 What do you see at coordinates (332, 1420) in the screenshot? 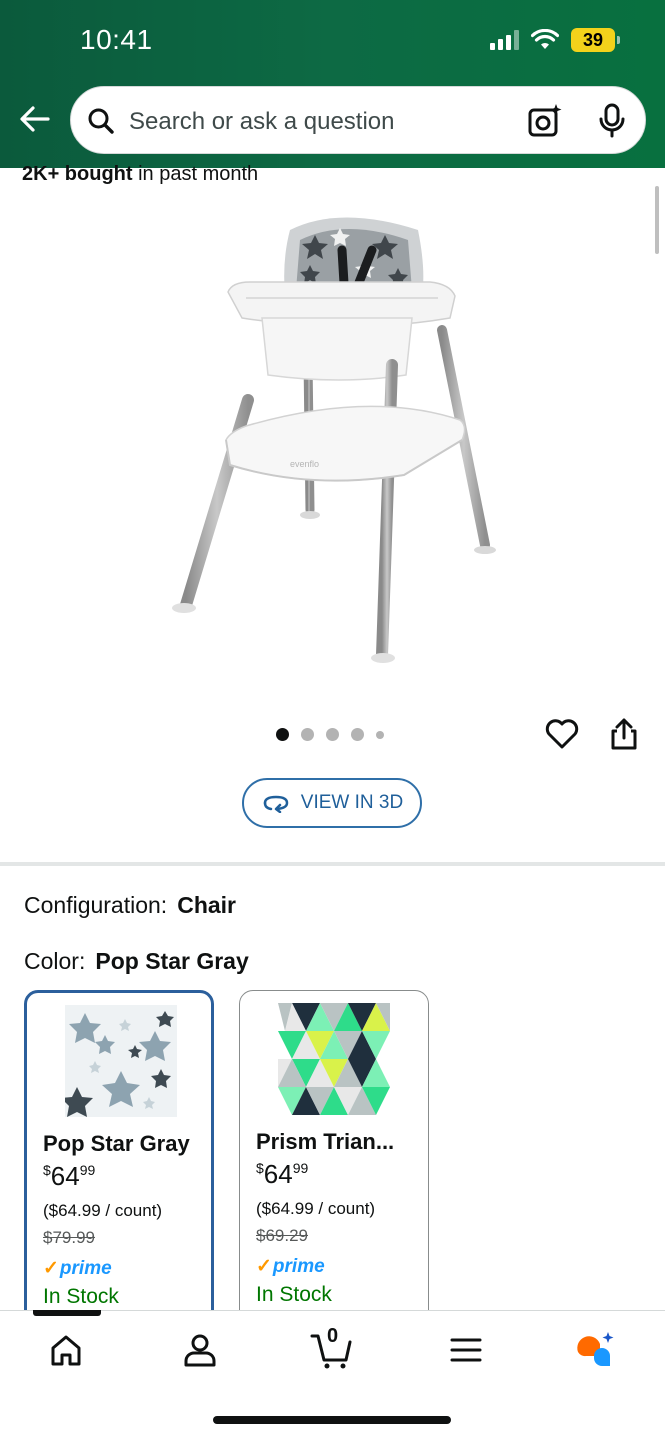
I see `home-indicator` at bounding box center [332, 1420].